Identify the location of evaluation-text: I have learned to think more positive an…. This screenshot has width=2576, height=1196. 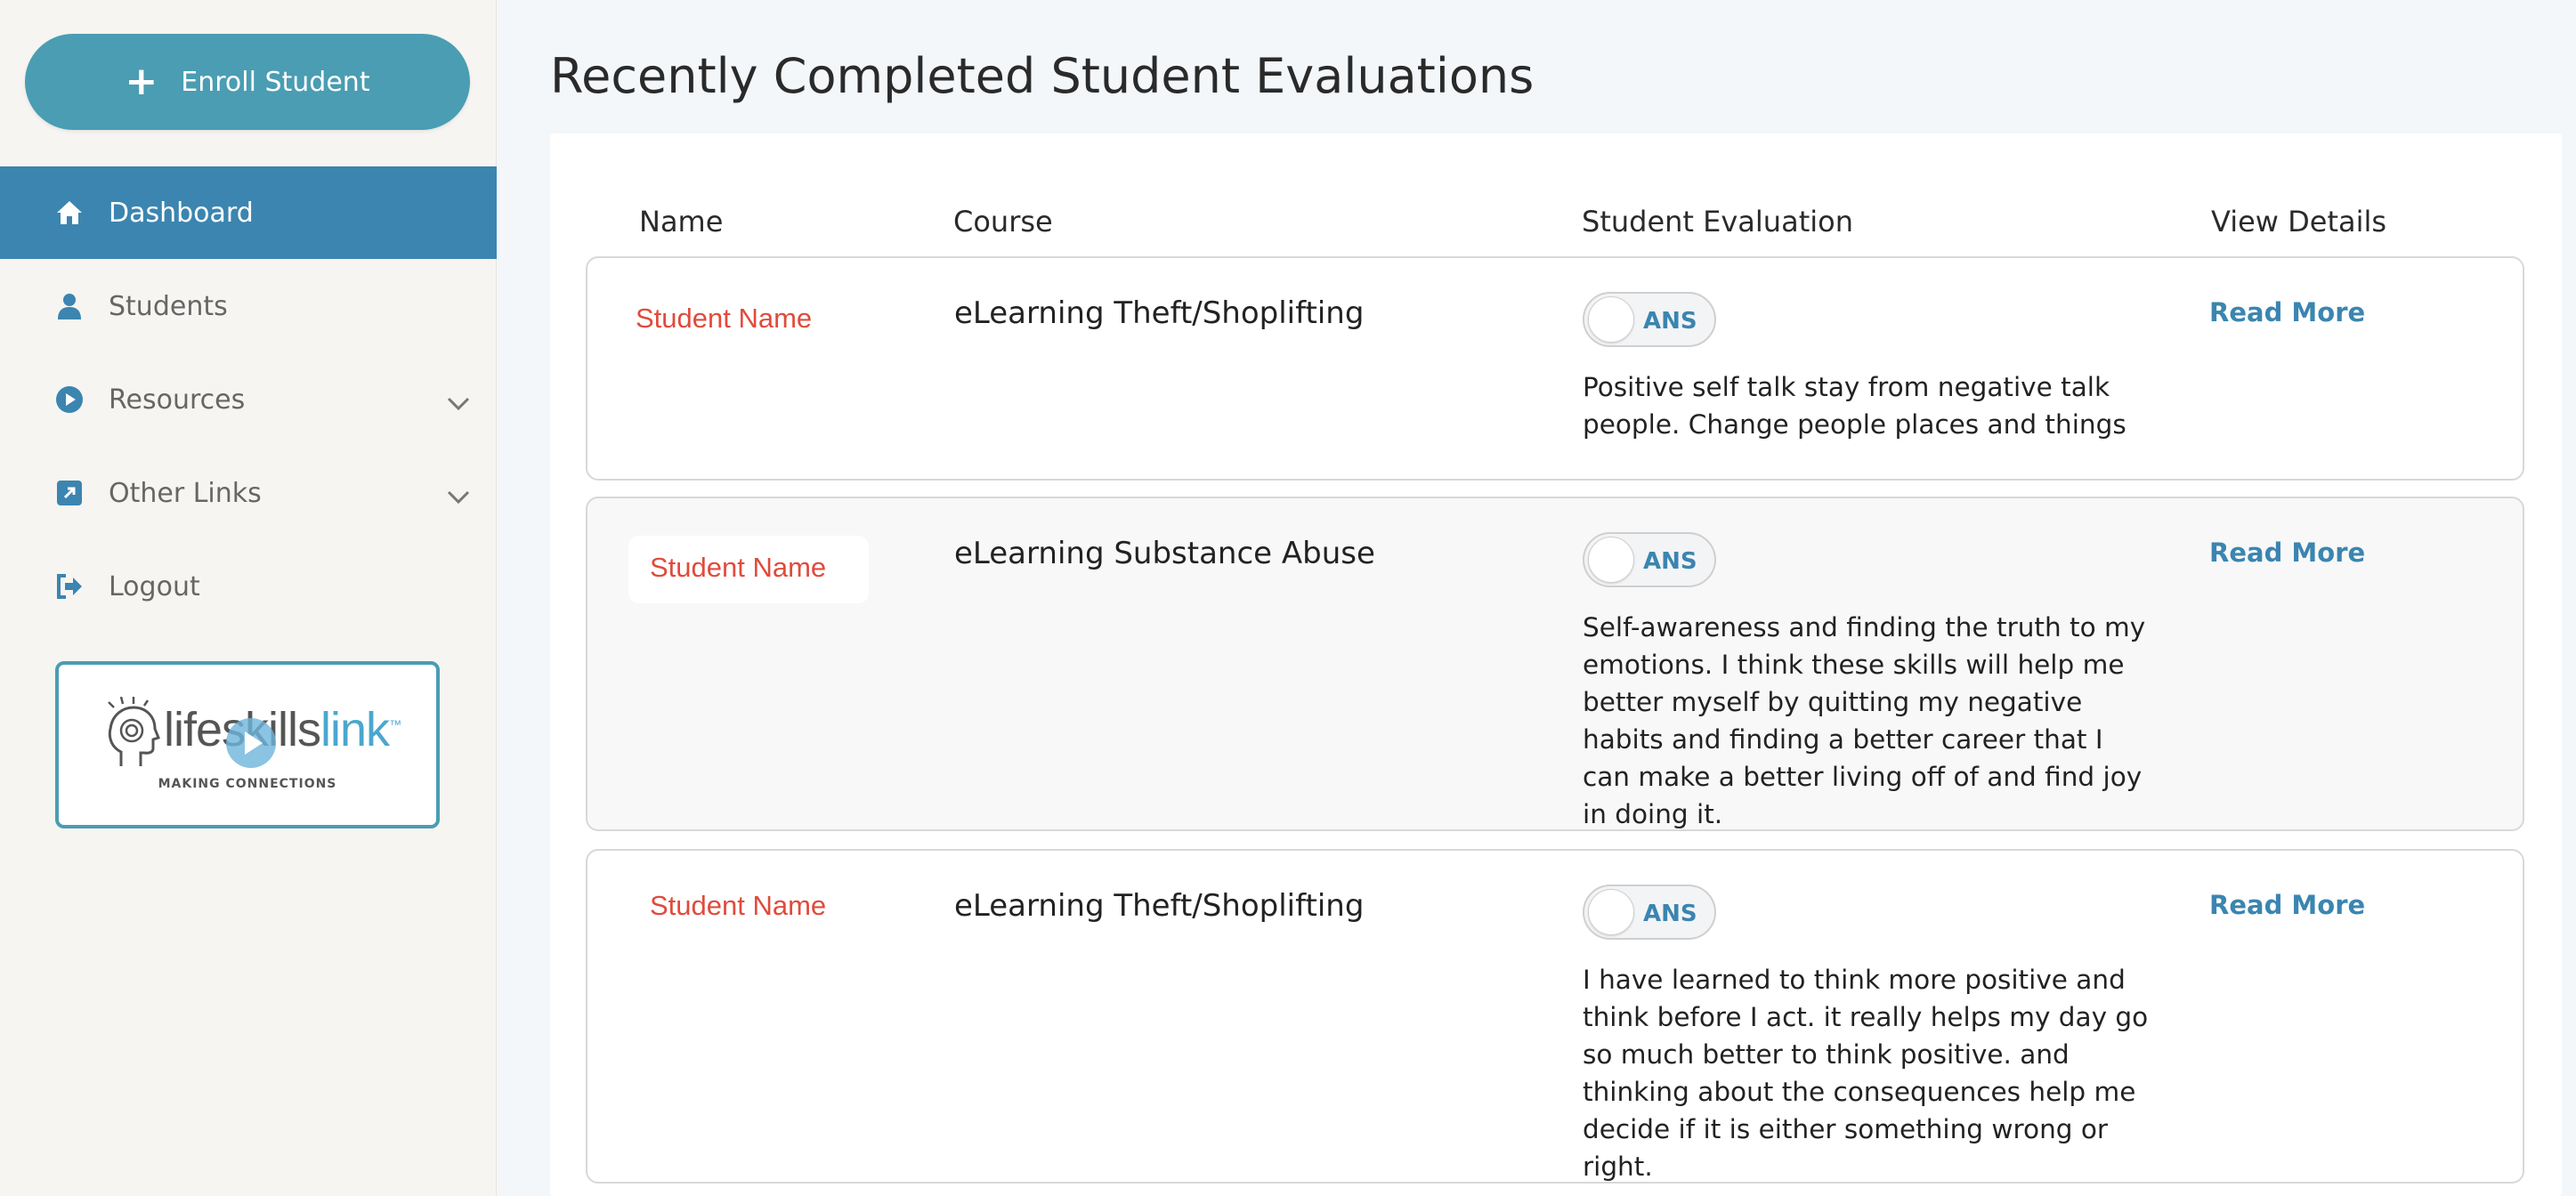
(1866, 1073).